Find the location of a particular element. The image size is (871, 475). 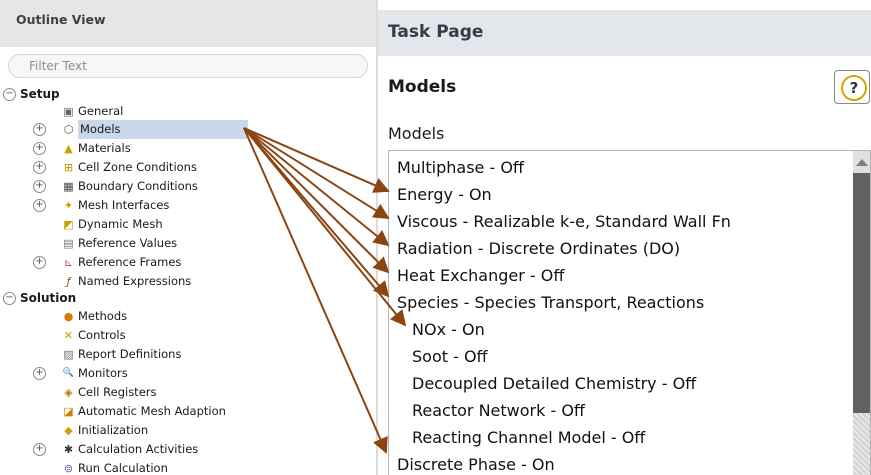

model-item-species: Species - Species Transport, Reactions is located at coordinates (550, 302).